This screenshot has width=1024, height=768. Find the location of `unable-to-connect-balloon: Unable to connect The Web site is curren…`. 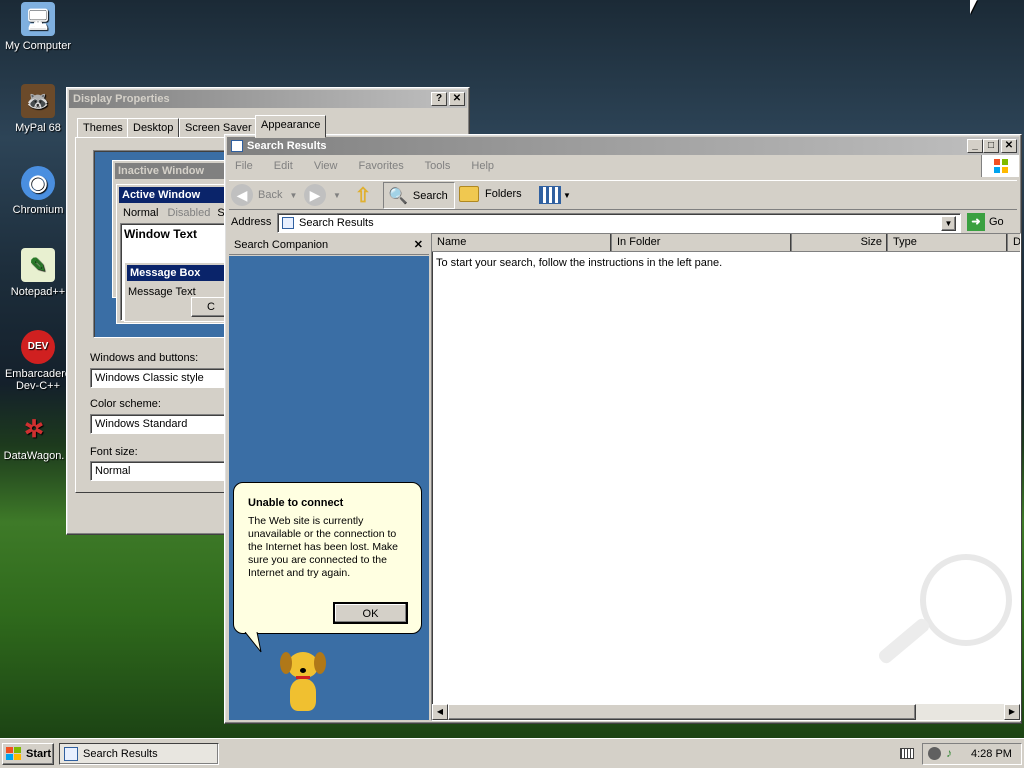

unable-to-connect-balloon: Unable to connect The Web site is curren… is located at coordinates (327, 558).